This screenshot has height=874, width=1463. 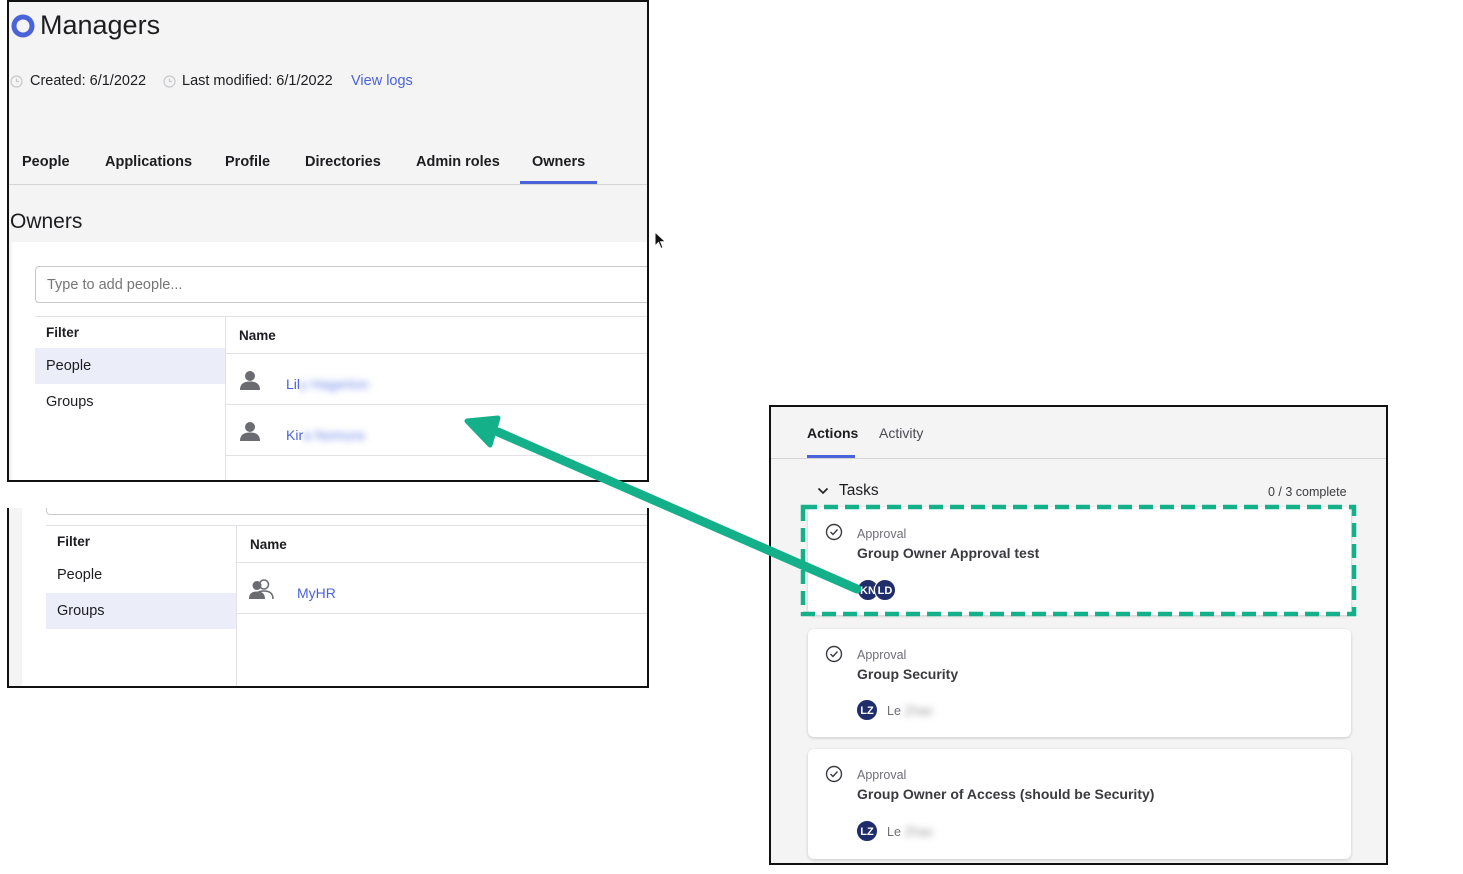 What do you see at coordinates (482, 431) in the screenshot?
I see `annotation-arrow-head` at bounding box center [482, 431].